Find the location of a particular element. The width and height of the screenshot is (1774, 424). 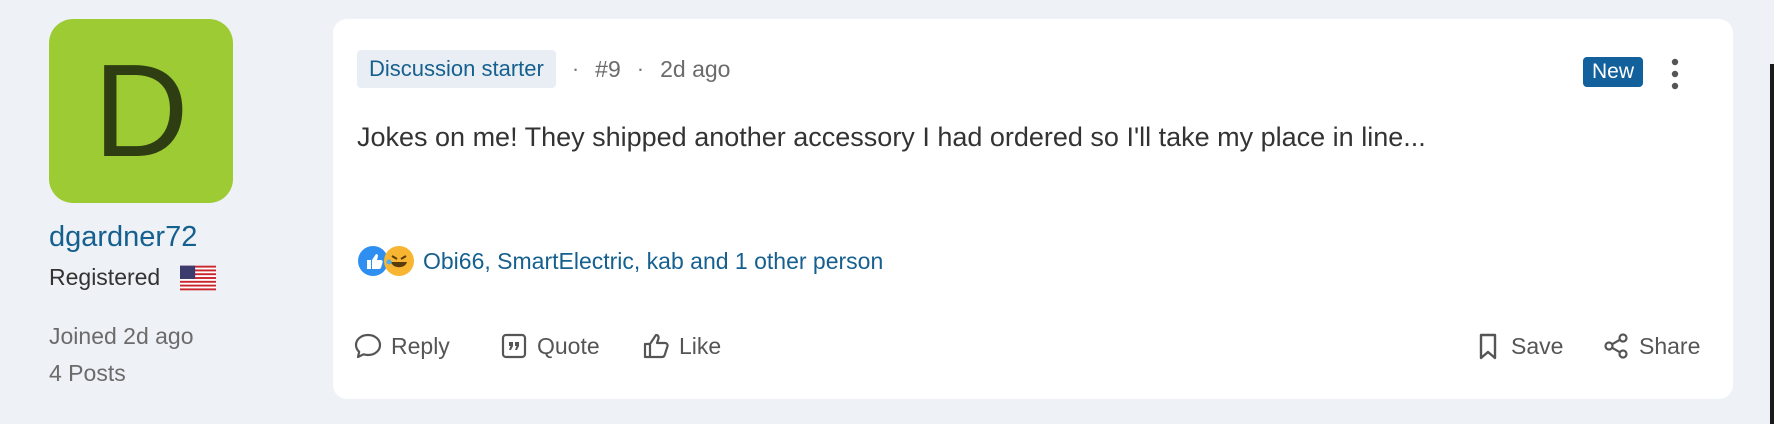

scrollbar-edge is located at coordinates (1772, 244).